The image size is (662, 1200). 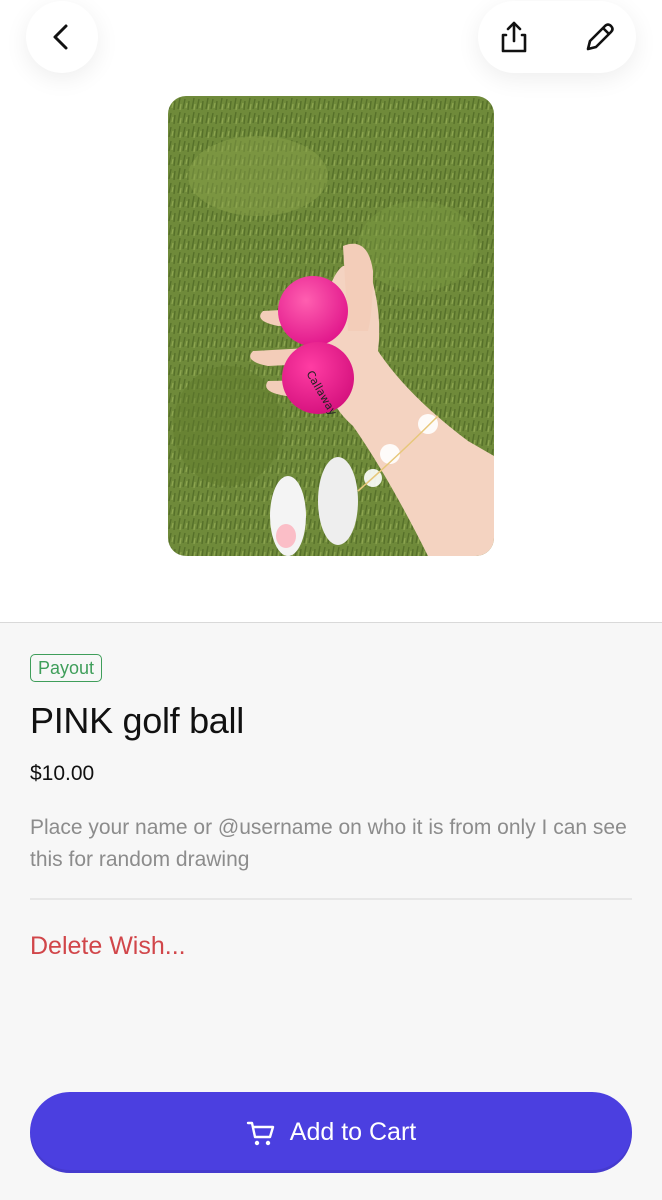 I want to click on share-icon, so click(x=514, y=37).